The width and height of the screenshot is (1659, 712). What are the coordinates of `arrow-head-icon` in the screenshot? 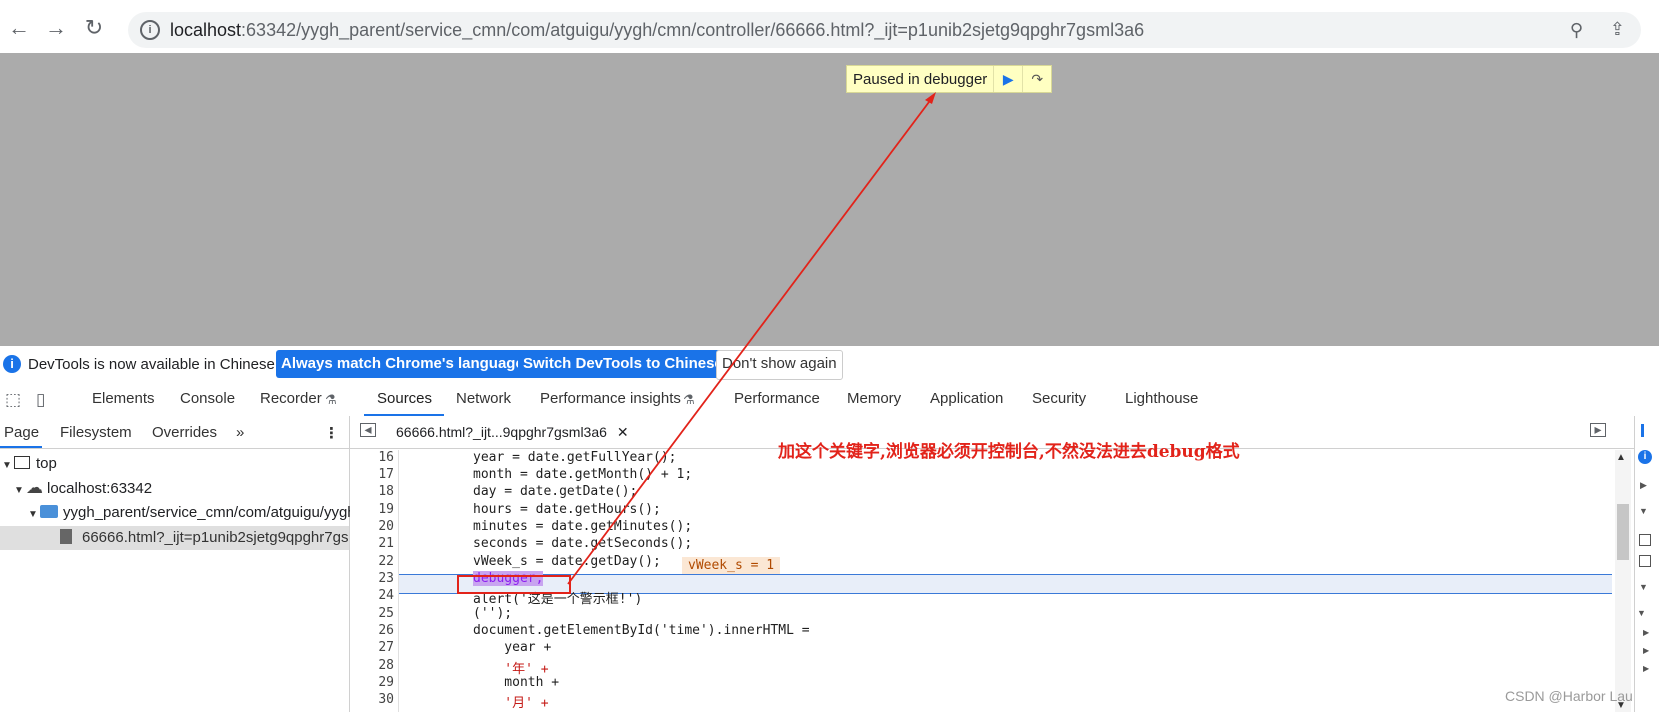 It's located at (930, 98).